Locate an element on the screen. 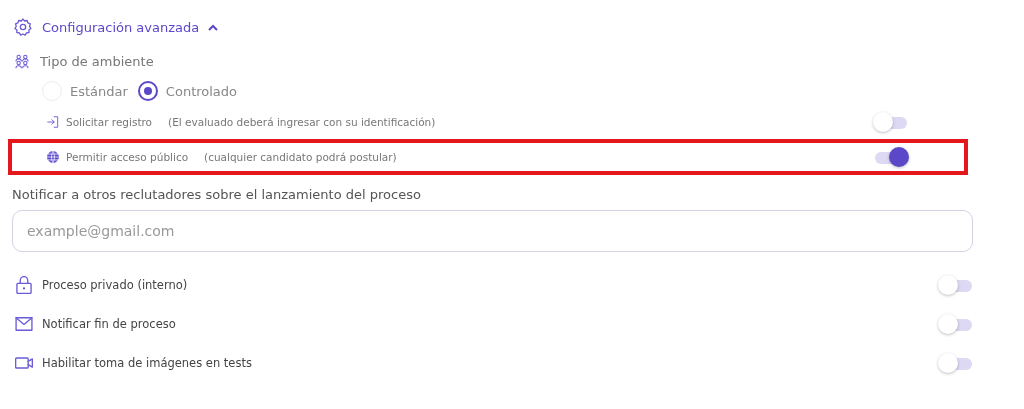 Image resolution: width=1024 pixels, height=409 pixels. field-label: Tipo de ambiente is located at coordinates (97, 61).